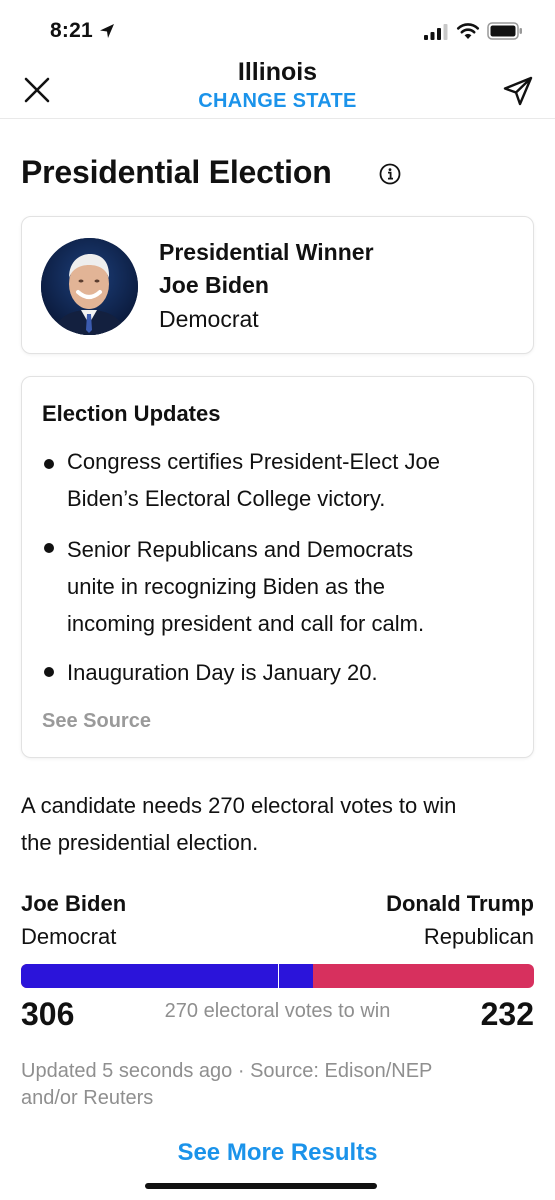 The height and width of the screenshot is (1200, 555). Describe the element at coordinates (277, 87) in the screenshot. I see `header: Illinois CHANGE STATE` at that location.